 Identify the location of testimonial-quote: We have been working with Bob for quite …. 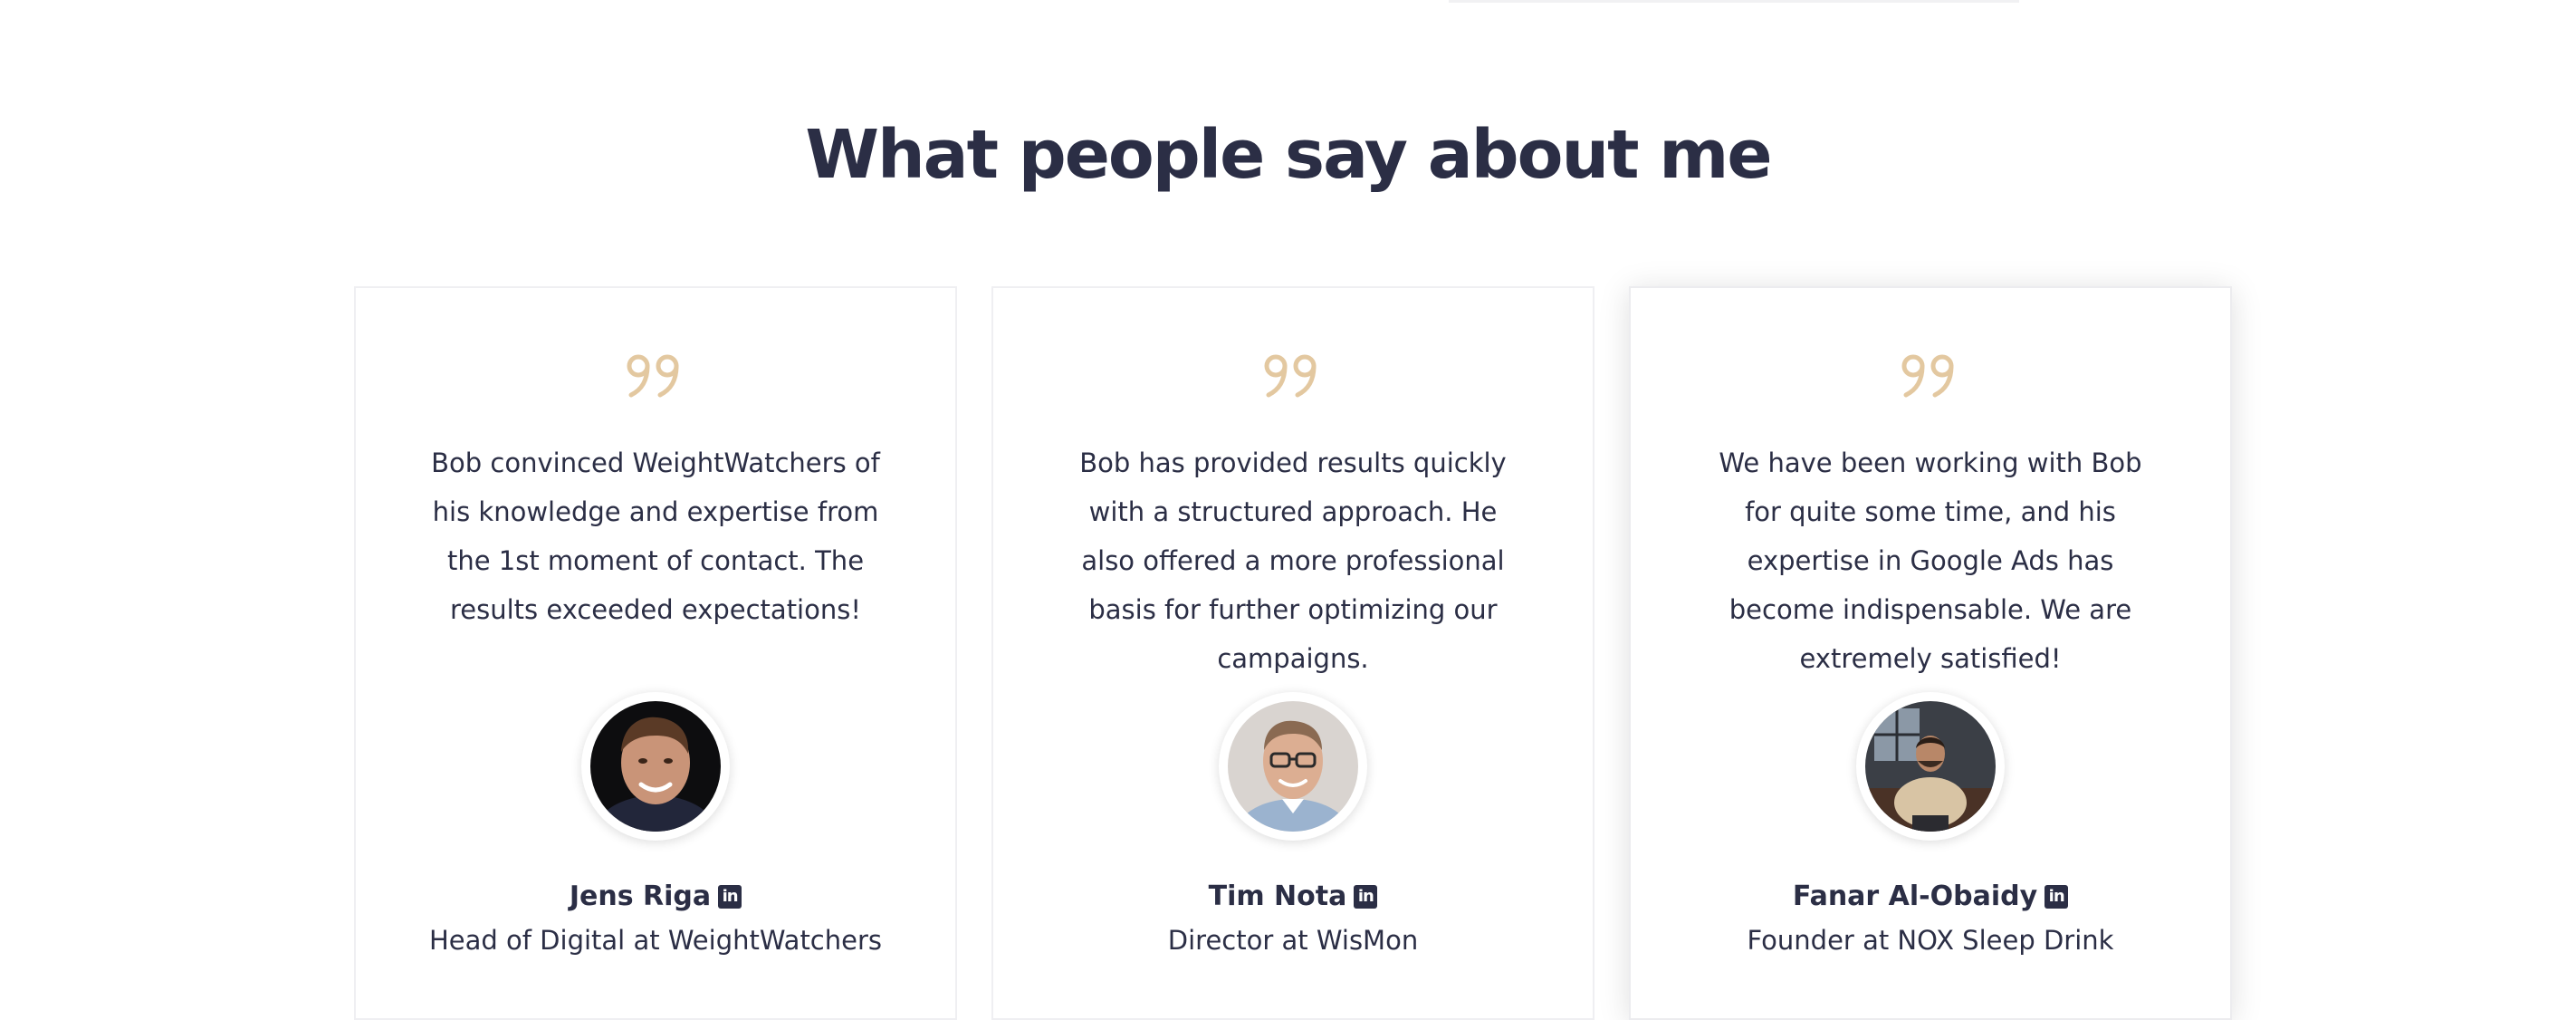
(1930, 560).